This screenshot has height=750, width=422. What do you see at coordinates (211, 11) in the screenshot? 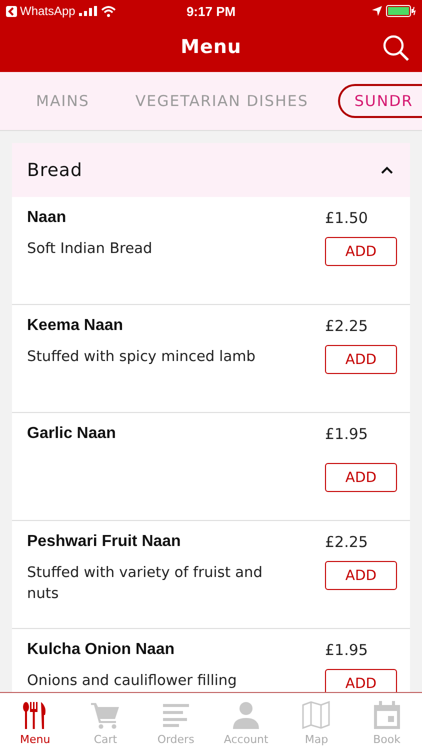
I see `status-time: 9:17 PM` at bounding box center [211, 11].